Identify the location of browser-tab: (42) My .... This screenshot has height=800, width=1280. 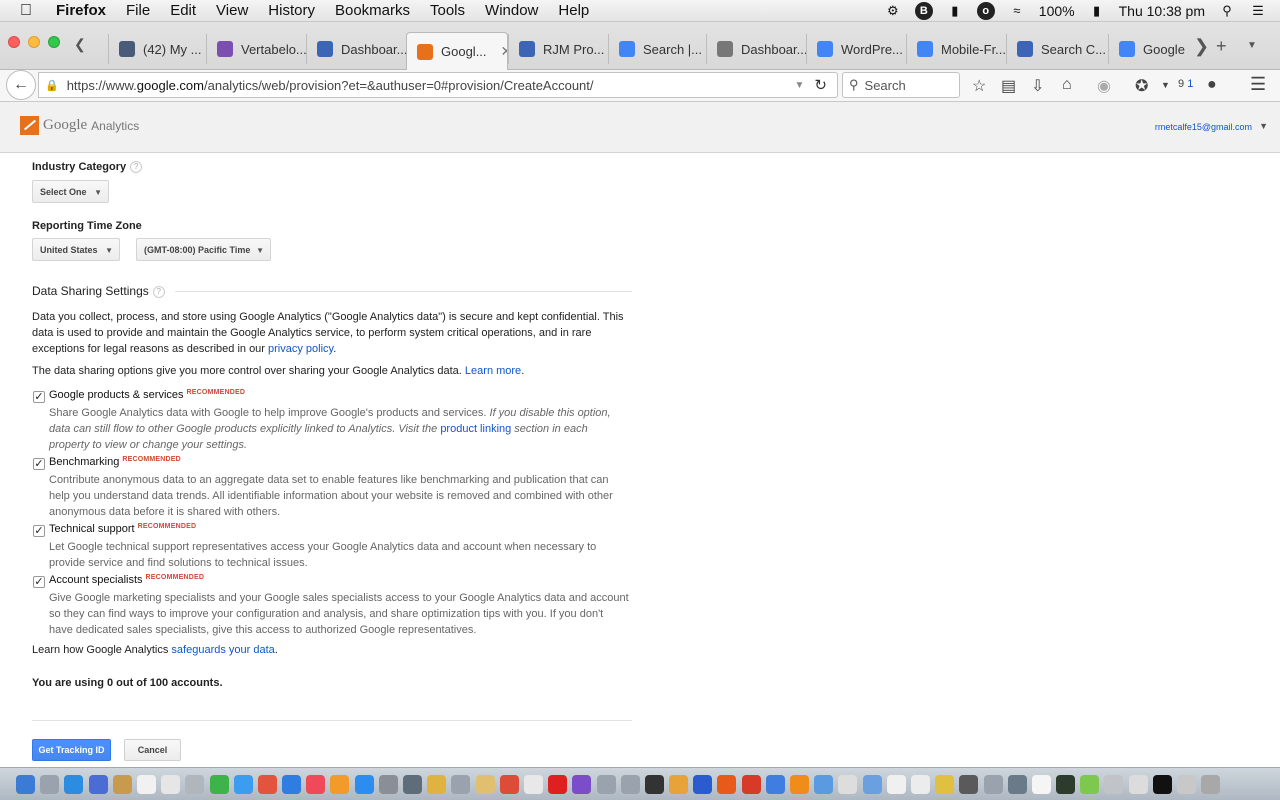
(157, 49).